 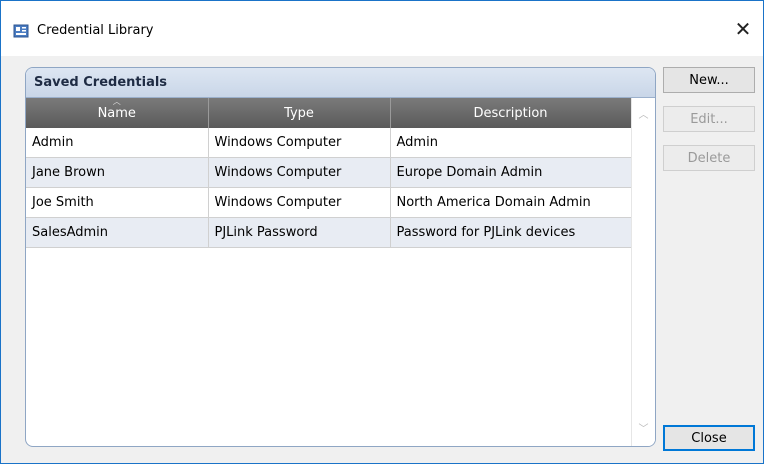 What do you see at coordinates (117, 172) in the screenshot?
I see `cell-name: Jane Brown` at bounding box center [117, 172].